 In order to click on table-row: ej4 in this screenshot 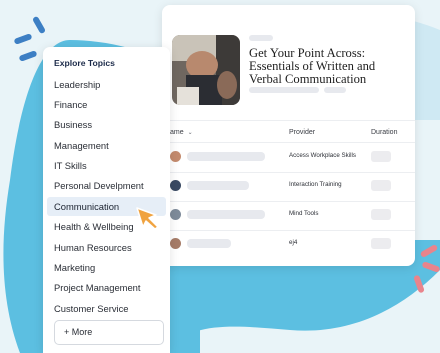, I will do `click(288, 244)`.